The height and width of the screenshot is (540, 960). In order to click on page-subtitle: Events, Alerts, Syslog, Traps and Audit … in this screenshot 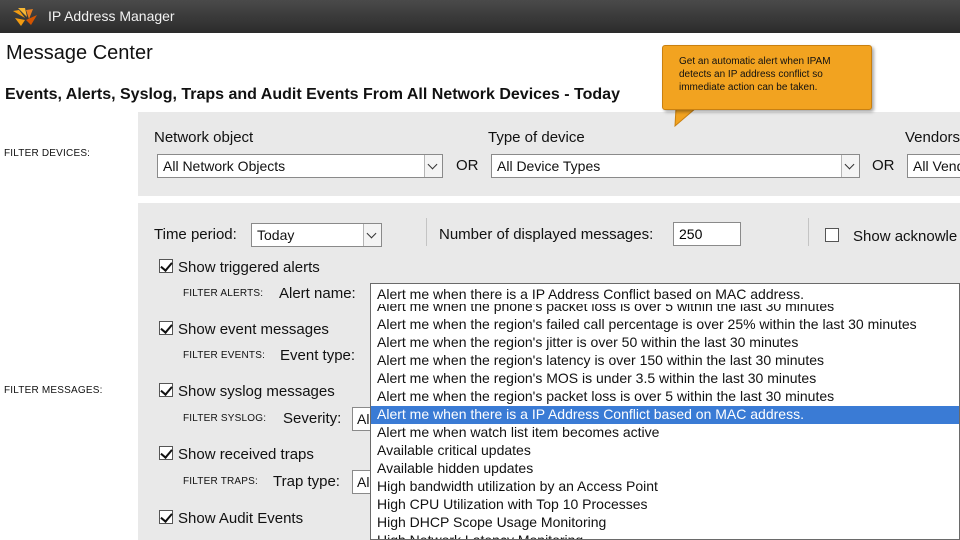, I will do `click(312, 94)`.